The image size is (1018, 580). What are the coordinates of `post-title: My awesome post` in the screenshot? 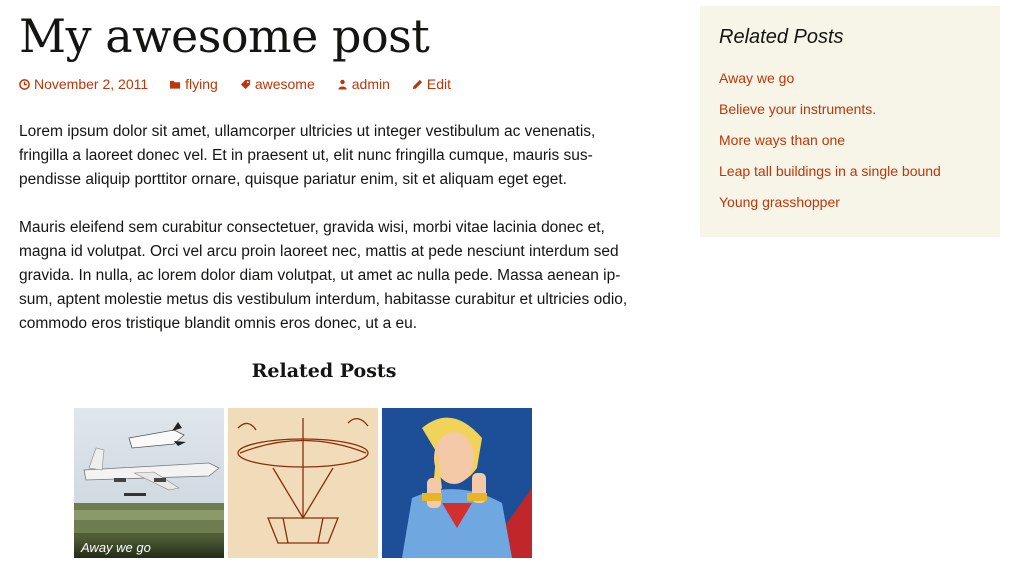 It's located at (224, 36).